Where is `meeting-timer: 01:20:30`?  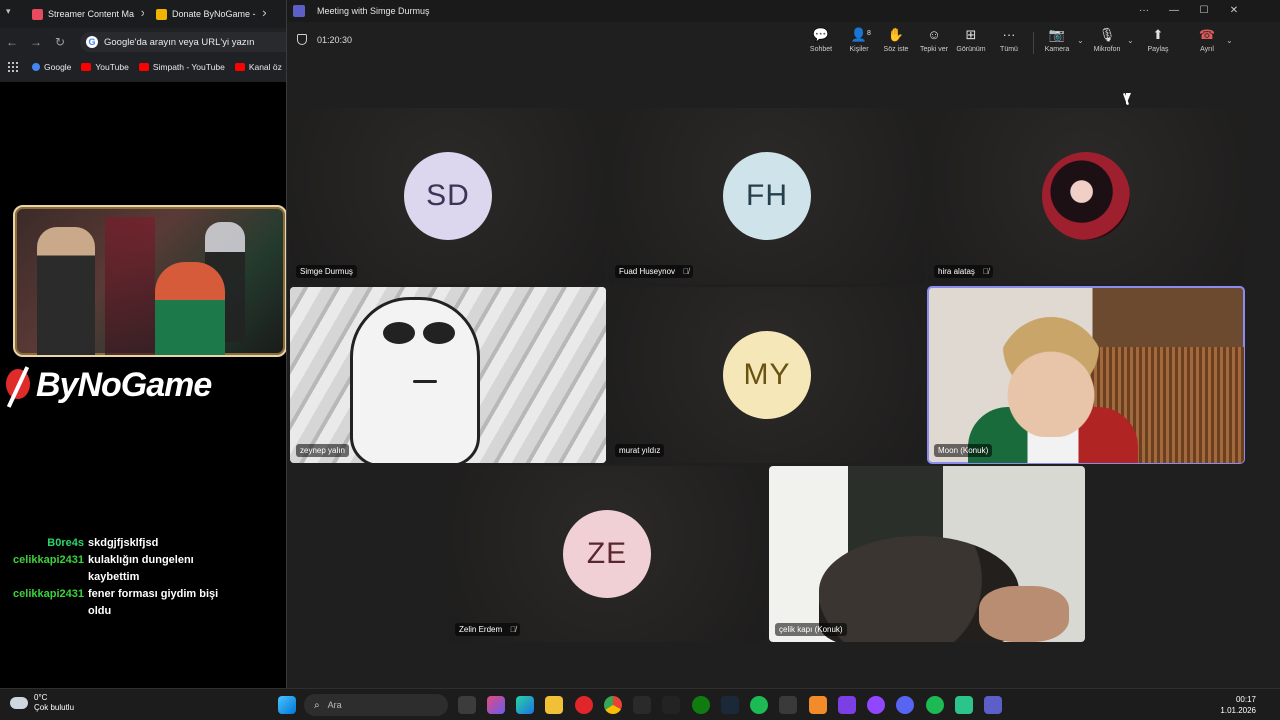
meeting-timer: 01:20:30 is located at coordinates (324, 39).